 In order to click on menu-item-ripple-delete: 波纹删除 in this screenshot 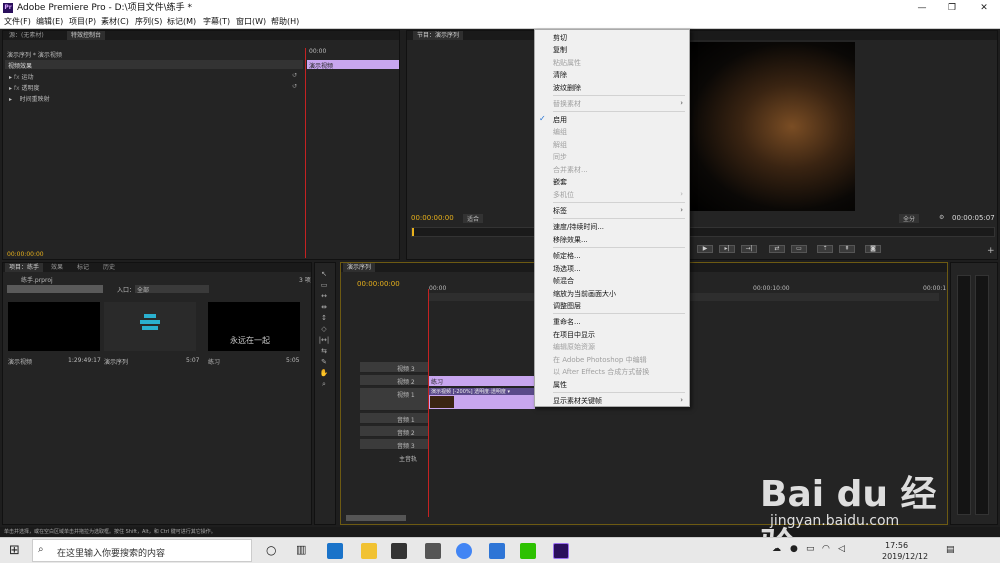, I will do `click(567, 88)`.